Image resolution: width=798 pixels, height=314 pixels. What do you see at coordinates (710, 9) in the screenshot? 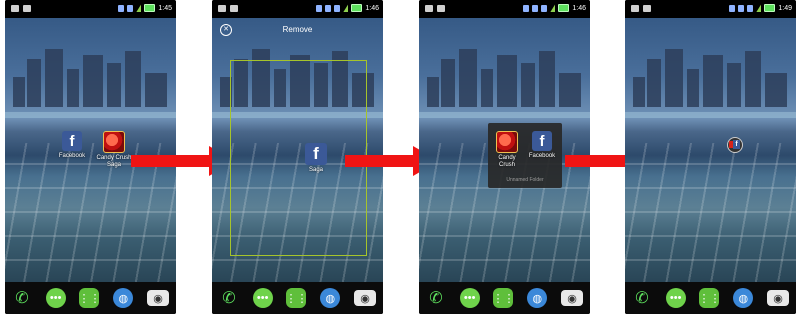
I see `status-bar: 1:49` at bounding box center [710, 9].